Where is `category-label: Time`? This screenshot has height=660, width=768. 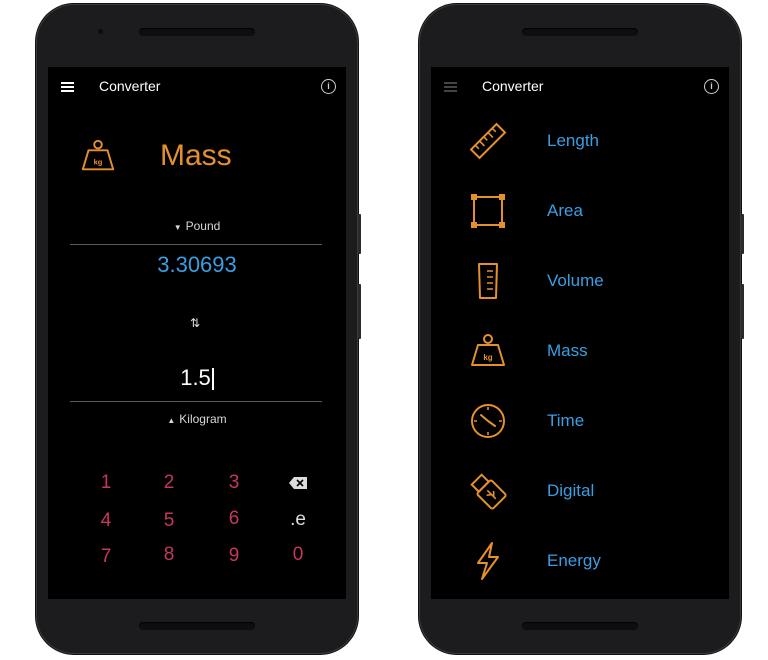 category-label: Time is located at coordinates (566, 420).